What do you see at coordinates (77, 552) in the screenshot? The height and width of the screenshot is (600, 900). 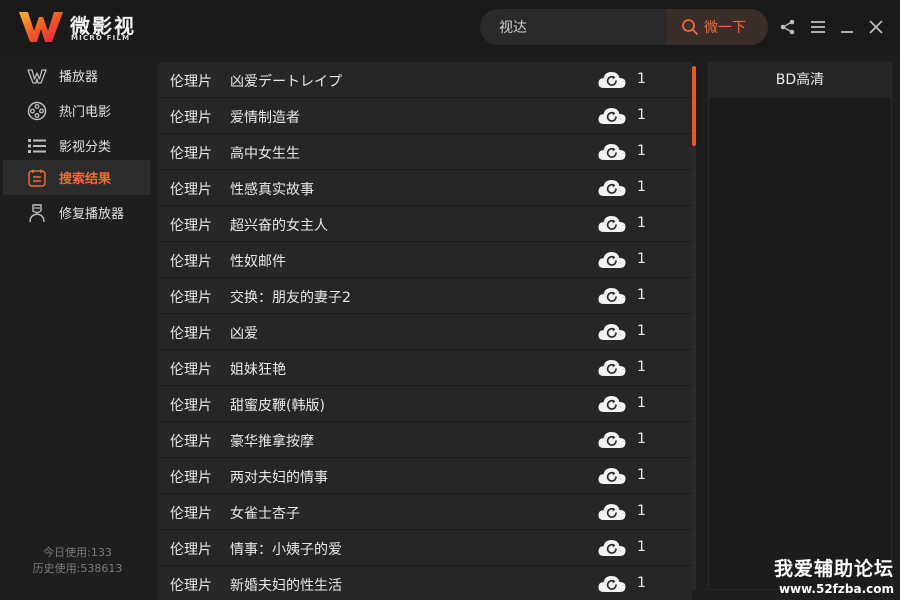 I see `usage-today: 今日使用:133` at bounding box center [77, 552].